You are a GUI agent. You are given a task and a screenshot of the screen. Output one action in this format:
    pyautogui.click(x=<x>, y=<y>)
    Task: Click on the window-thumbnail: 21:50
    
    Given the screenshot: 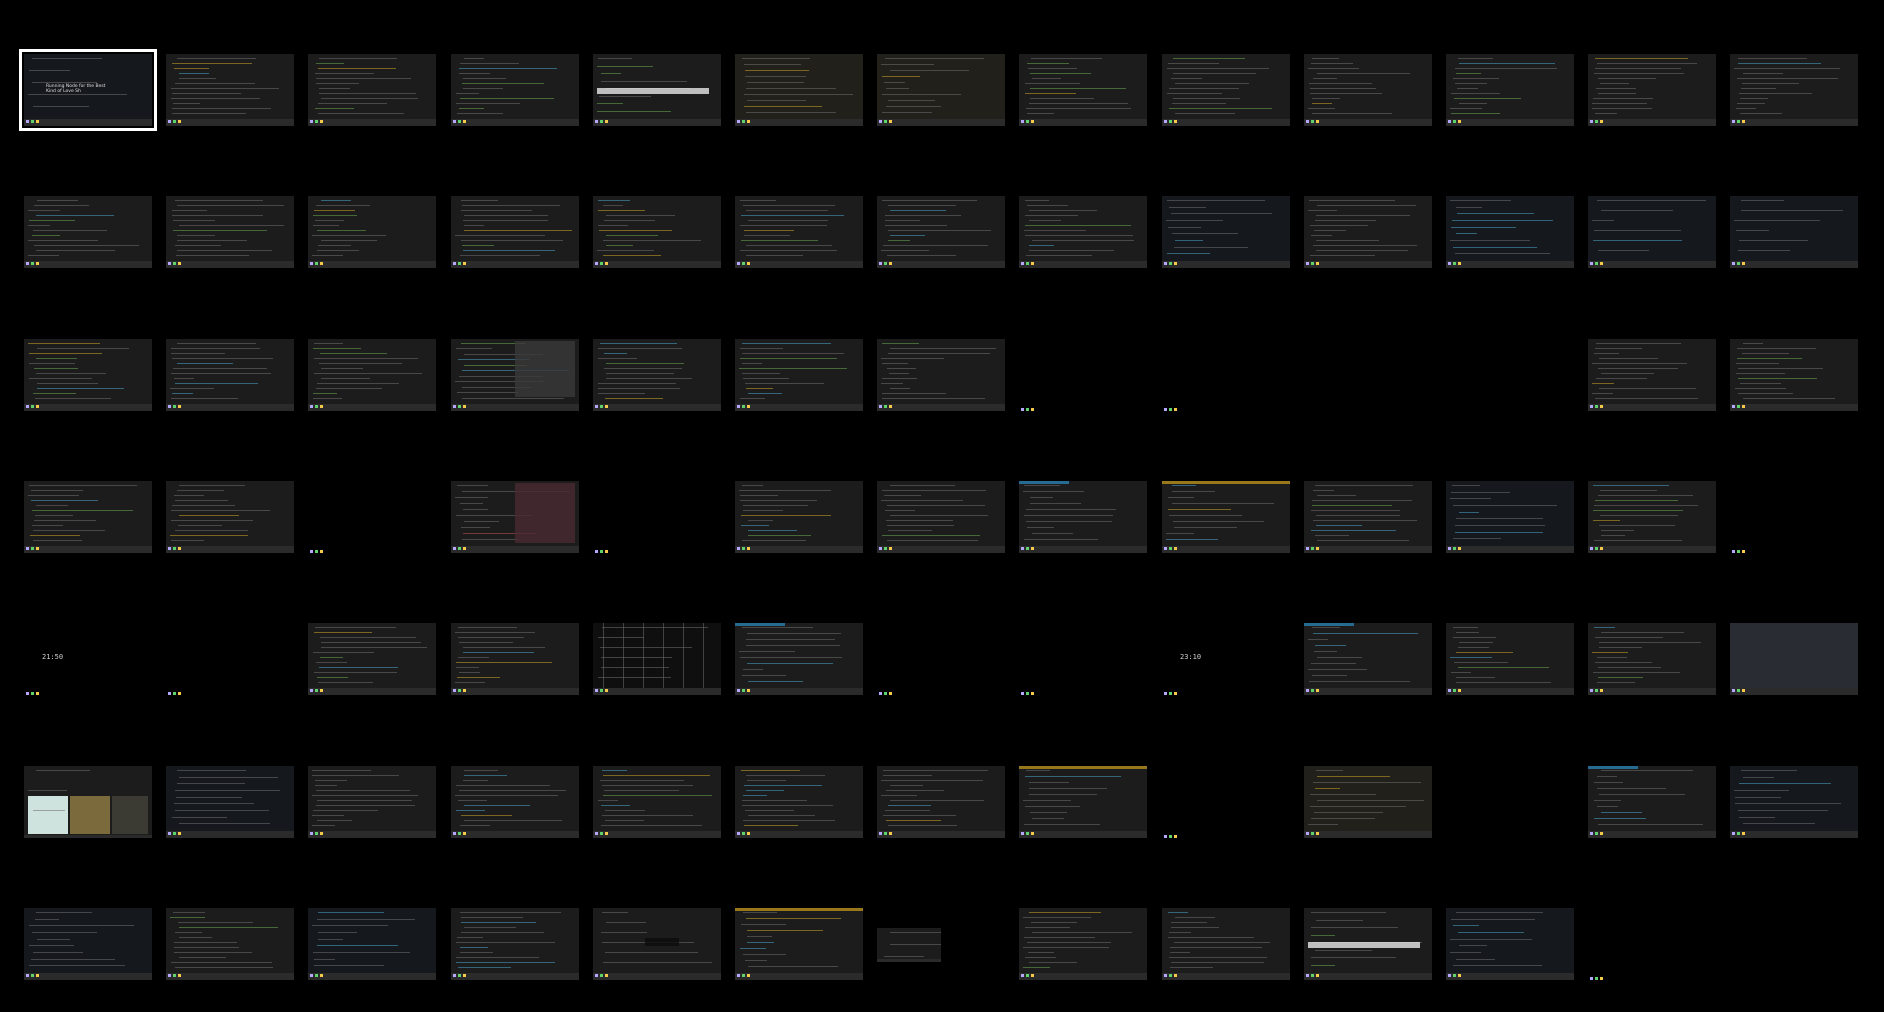 What is the action you would take?
    pyautogui.click(x=88, y=659)
    